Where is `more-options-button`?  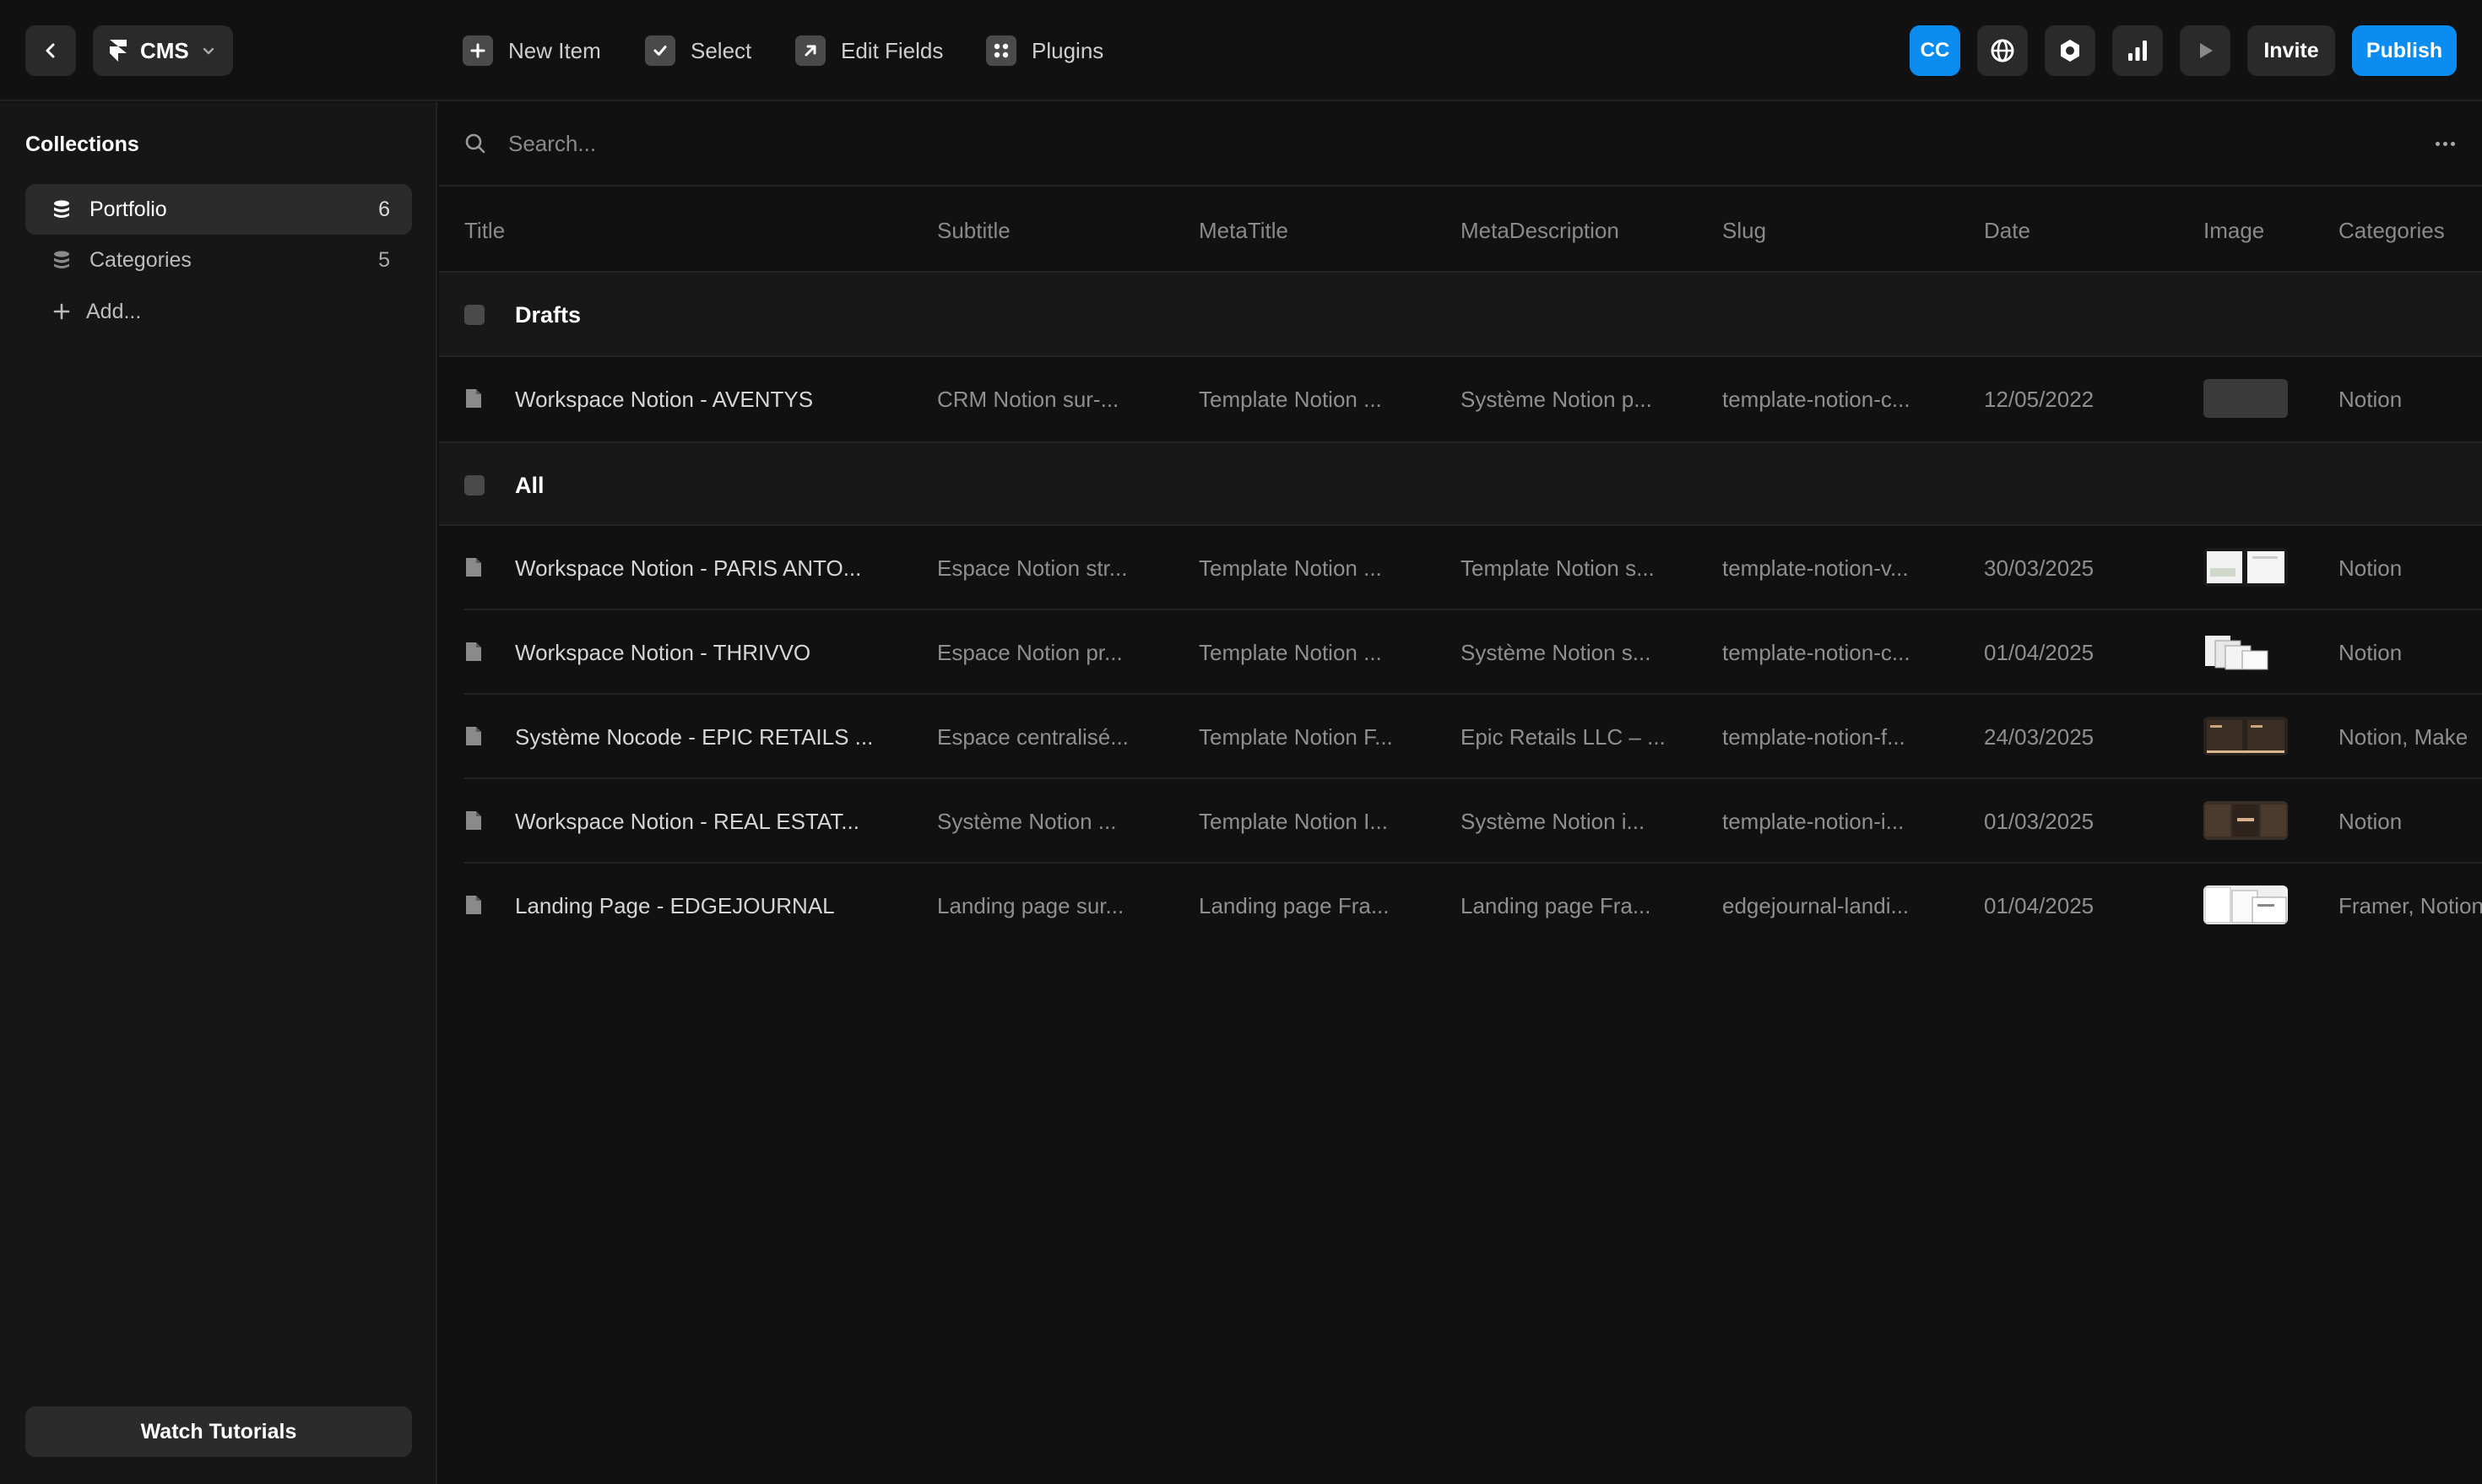
more-options-button is located at coordinates (2445, 143).